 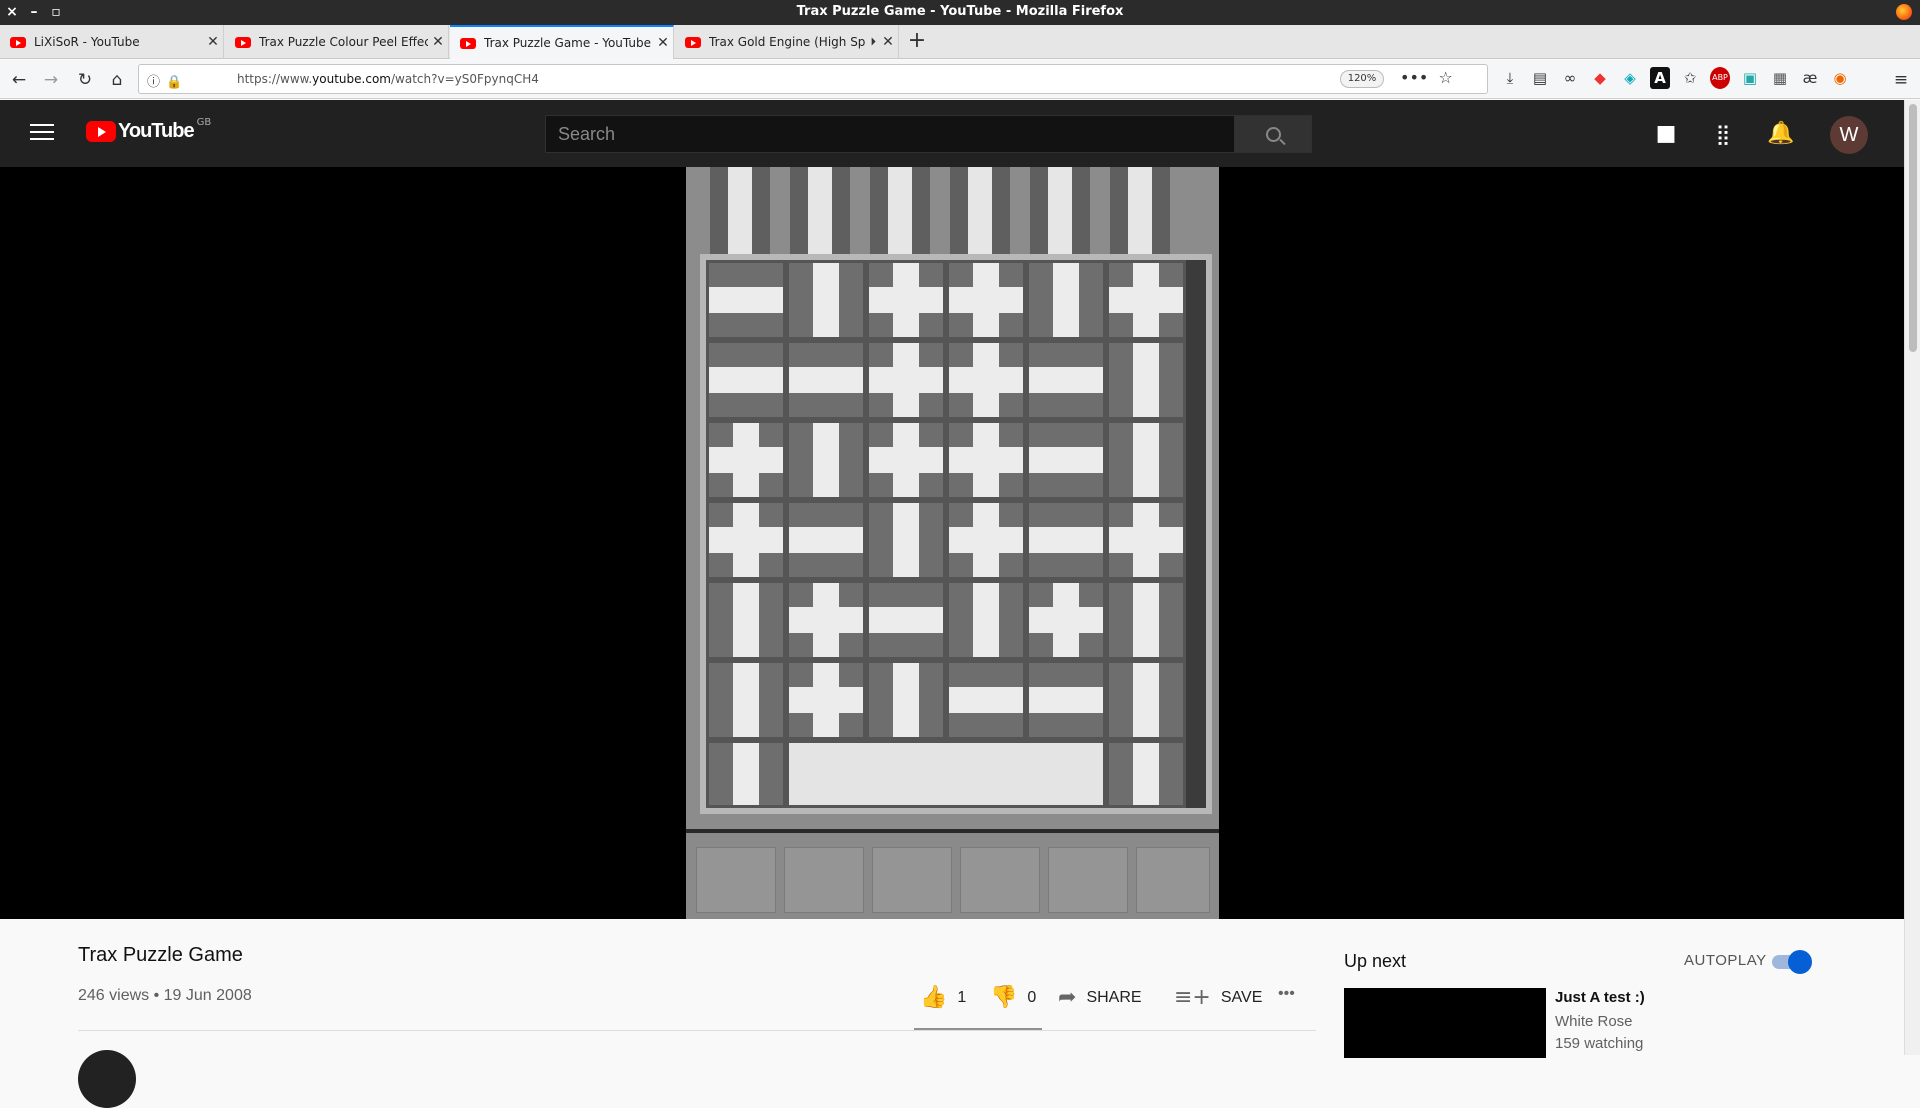 I want to click on download-icon: ⤓, so click(x=1510, y=78).